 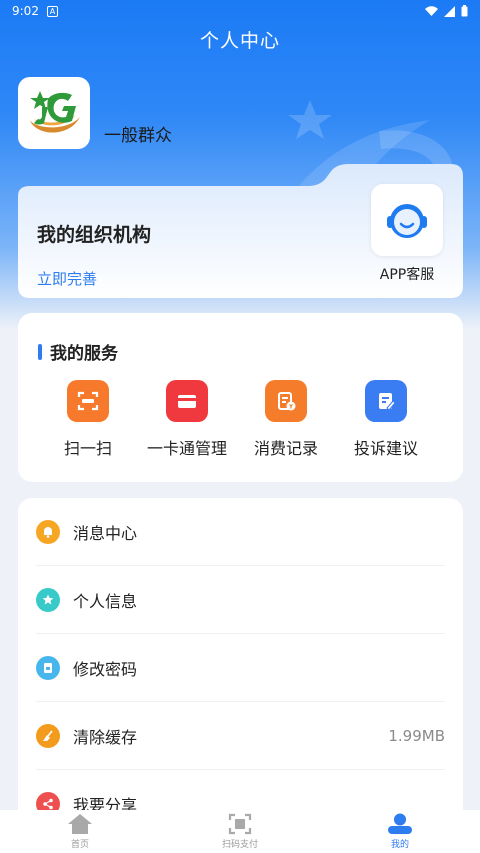 I want to click on service-consumption-records: 消费记录, so click(x=286, y=419).